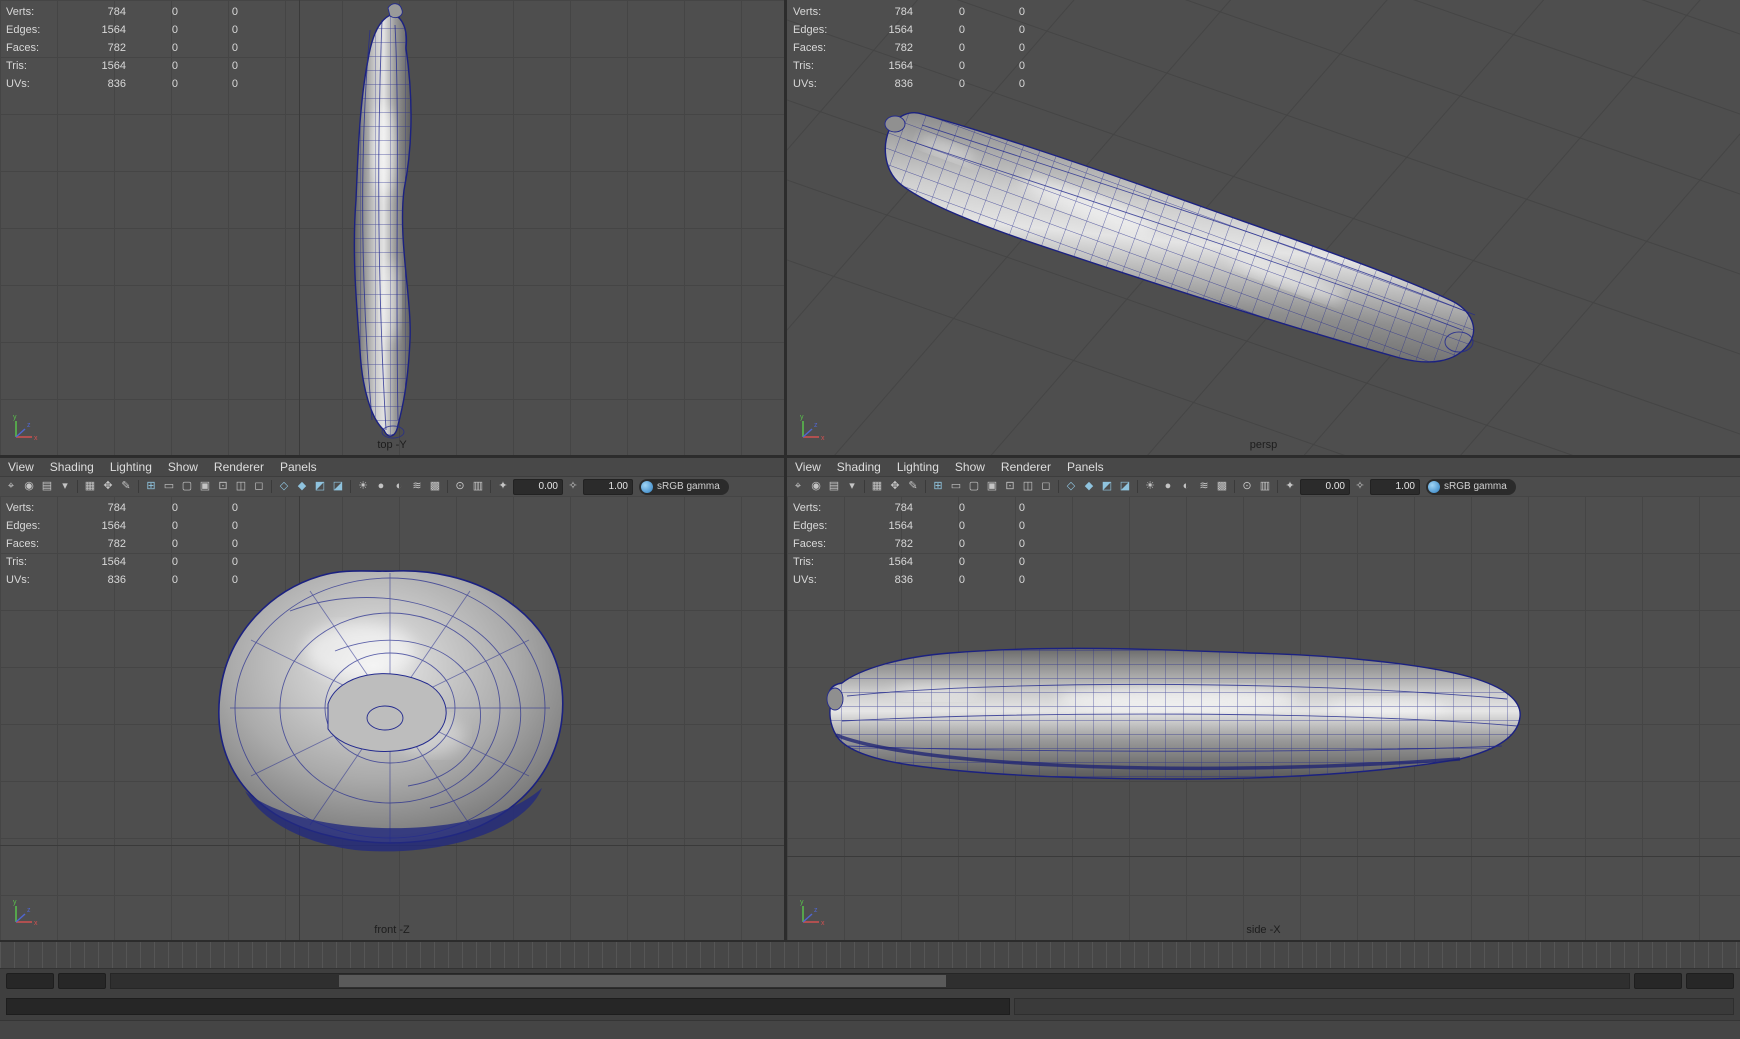  I want to click on range-slider, so click(870, 981).